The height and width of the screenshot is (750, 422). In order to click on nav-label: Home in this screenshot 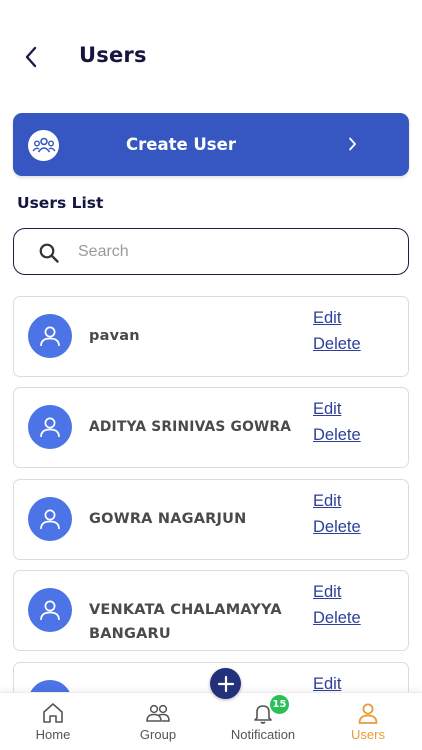, I will do `click(53, 734)`.